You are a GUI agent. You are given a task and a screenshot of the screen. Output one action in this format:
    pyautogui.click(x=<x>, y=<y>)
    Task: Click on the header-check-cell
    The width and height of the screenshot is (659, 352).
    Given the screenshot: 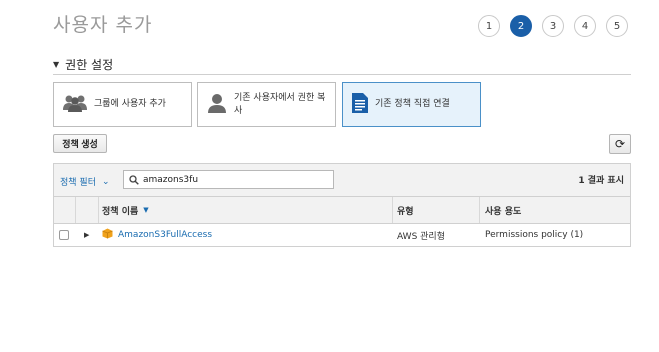 What is the action you would take?
    pyautogui.click(x=65, y=210)
    